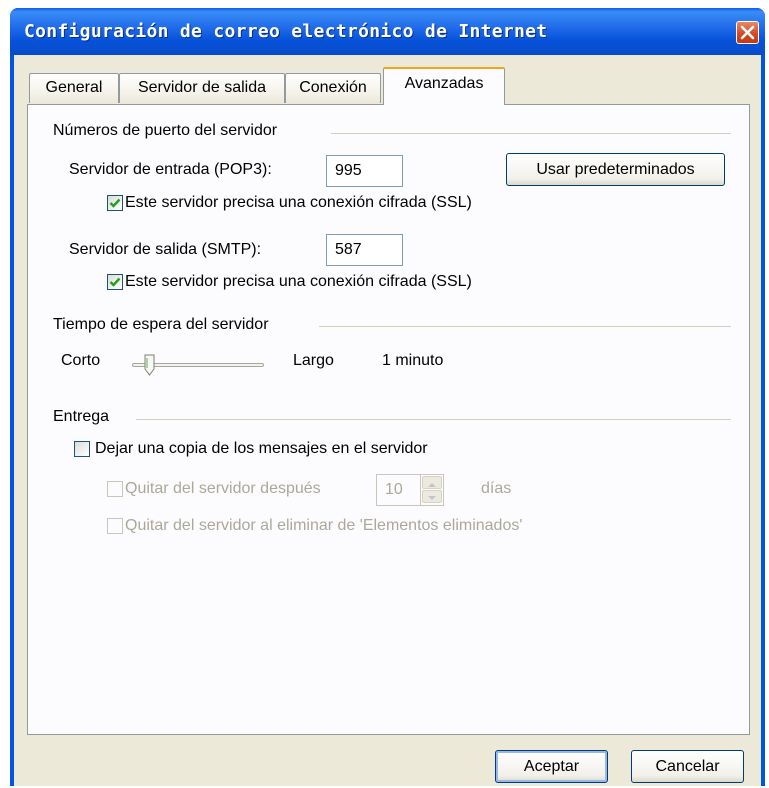 The image size is (769, 788). What do you see at coordinates (149, 365) in the screenshot?
I see `timeout-slider-thumb` at bounding box center [149, 365].